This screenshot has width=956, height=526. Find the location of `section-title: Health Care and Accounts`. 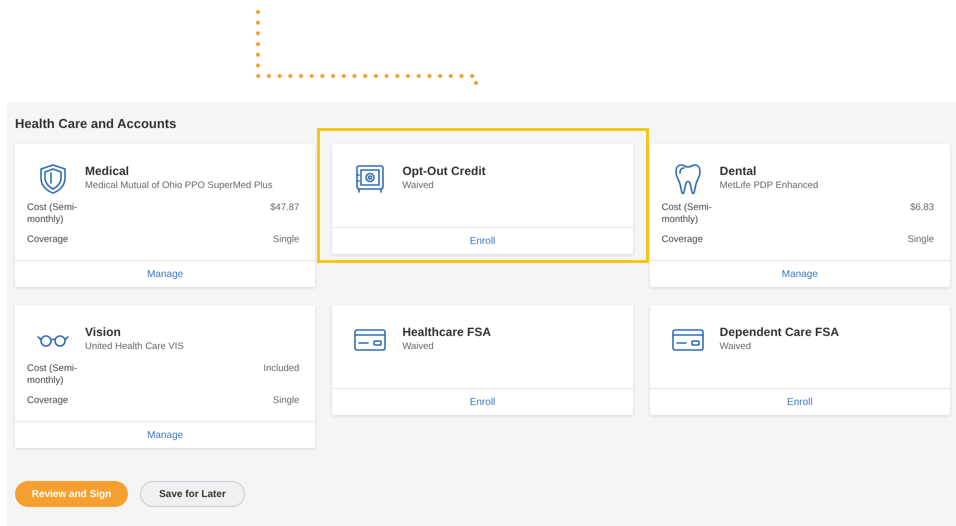

section-title: Health Care and Accounts is located at coordinates (96, 124).